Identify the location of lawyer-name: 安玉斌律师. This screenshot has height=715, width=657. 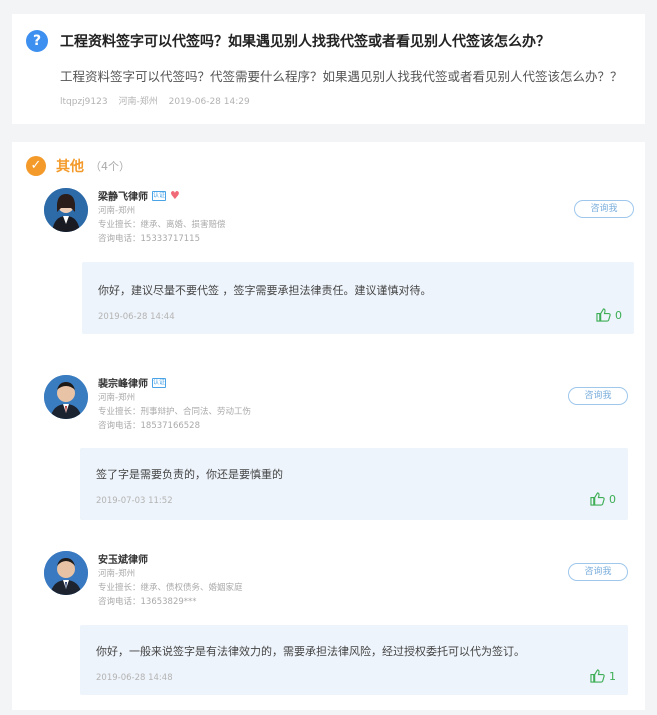
(123, 558).